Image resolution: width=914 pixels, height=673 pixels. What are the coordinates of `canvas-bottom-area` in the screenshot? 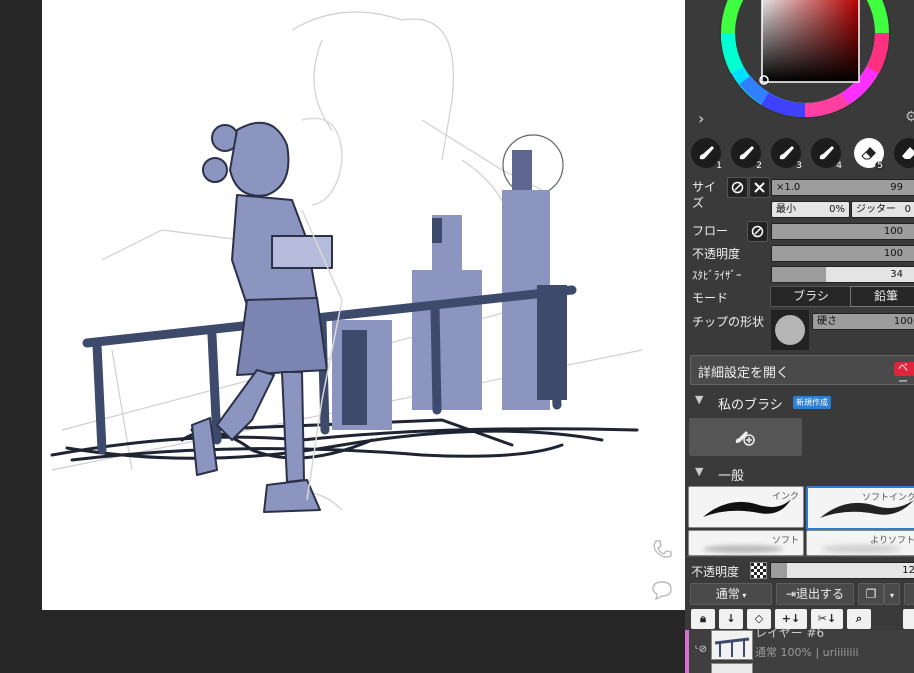 It's located at (363, 641).